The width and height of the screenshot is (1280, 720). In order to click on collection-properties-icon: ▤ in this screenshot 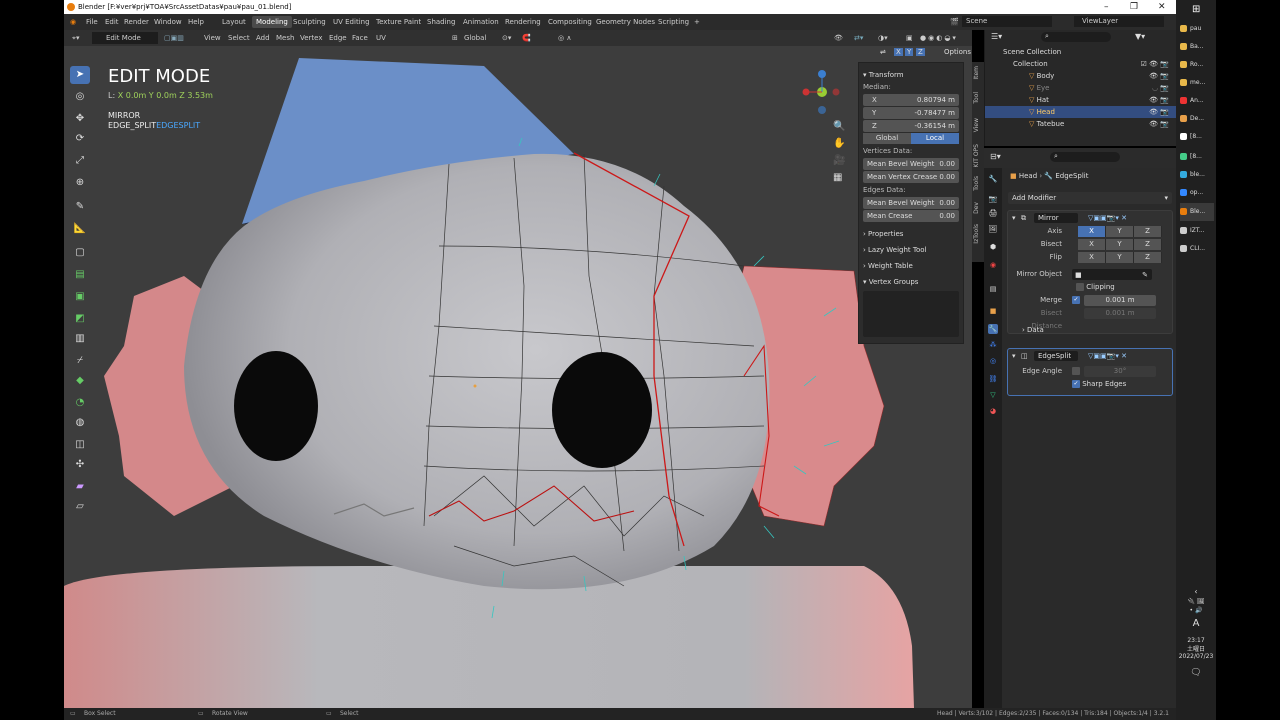, I will do `click(993, 289)`.